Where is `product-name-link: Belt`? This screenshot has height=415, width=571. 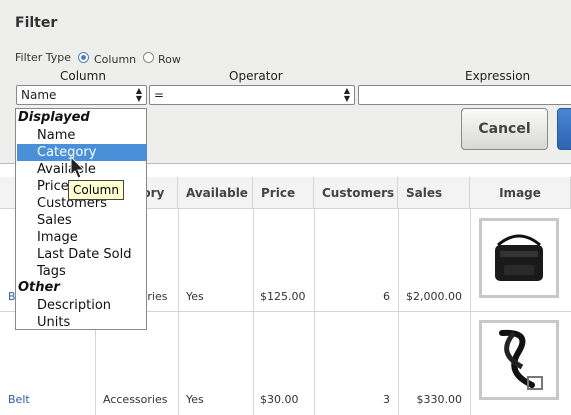 product-name-link: Belt is located at coordinates (19, 399).